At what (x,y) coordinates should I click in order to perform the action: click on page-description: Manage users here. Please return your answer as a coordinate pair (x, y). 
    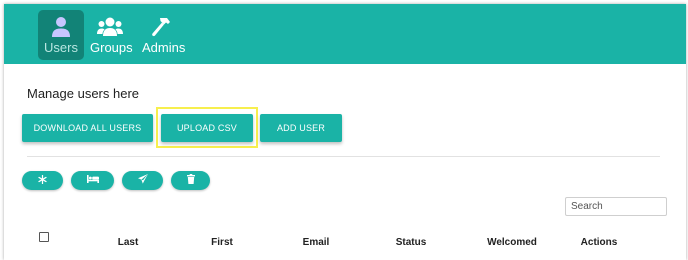
    Looking at the image, I should click on (83, 93).